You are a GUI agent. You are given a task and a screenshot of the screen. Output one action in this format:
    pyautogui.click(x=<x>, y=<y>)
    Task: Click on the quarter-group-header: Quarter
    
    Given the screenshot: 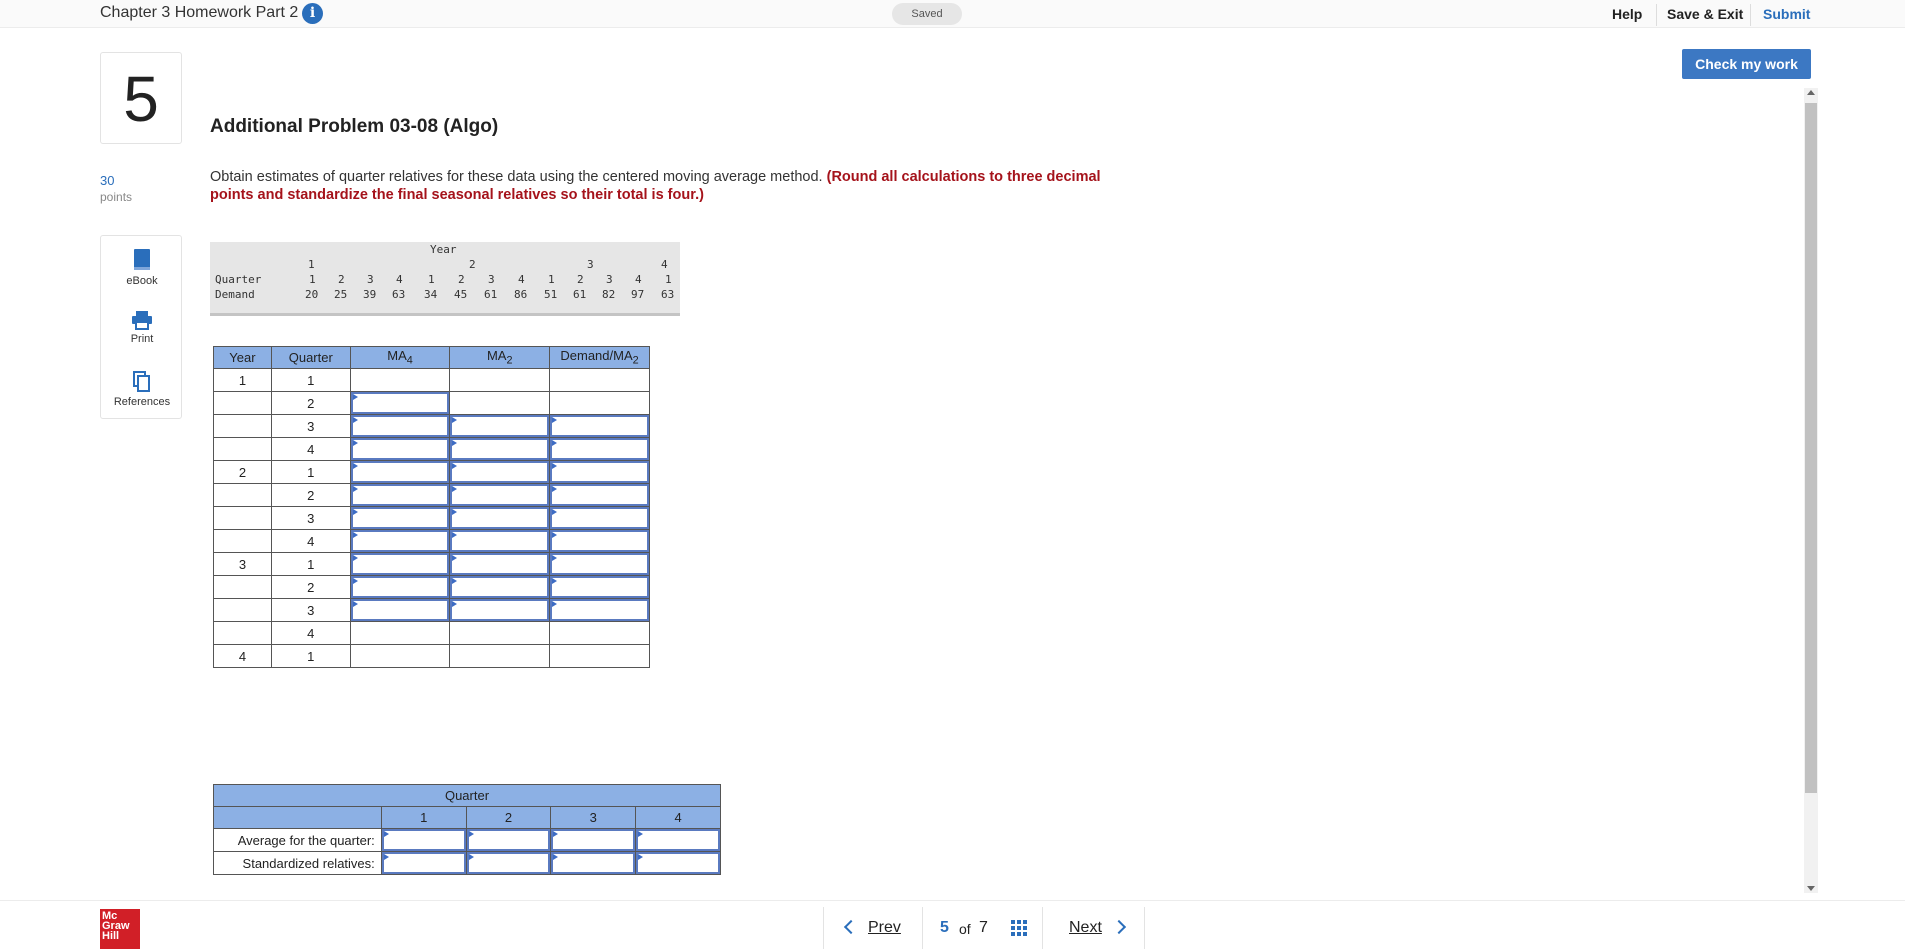 What is the action you would take?
    pyautogui.click(x=467, y=795)
    